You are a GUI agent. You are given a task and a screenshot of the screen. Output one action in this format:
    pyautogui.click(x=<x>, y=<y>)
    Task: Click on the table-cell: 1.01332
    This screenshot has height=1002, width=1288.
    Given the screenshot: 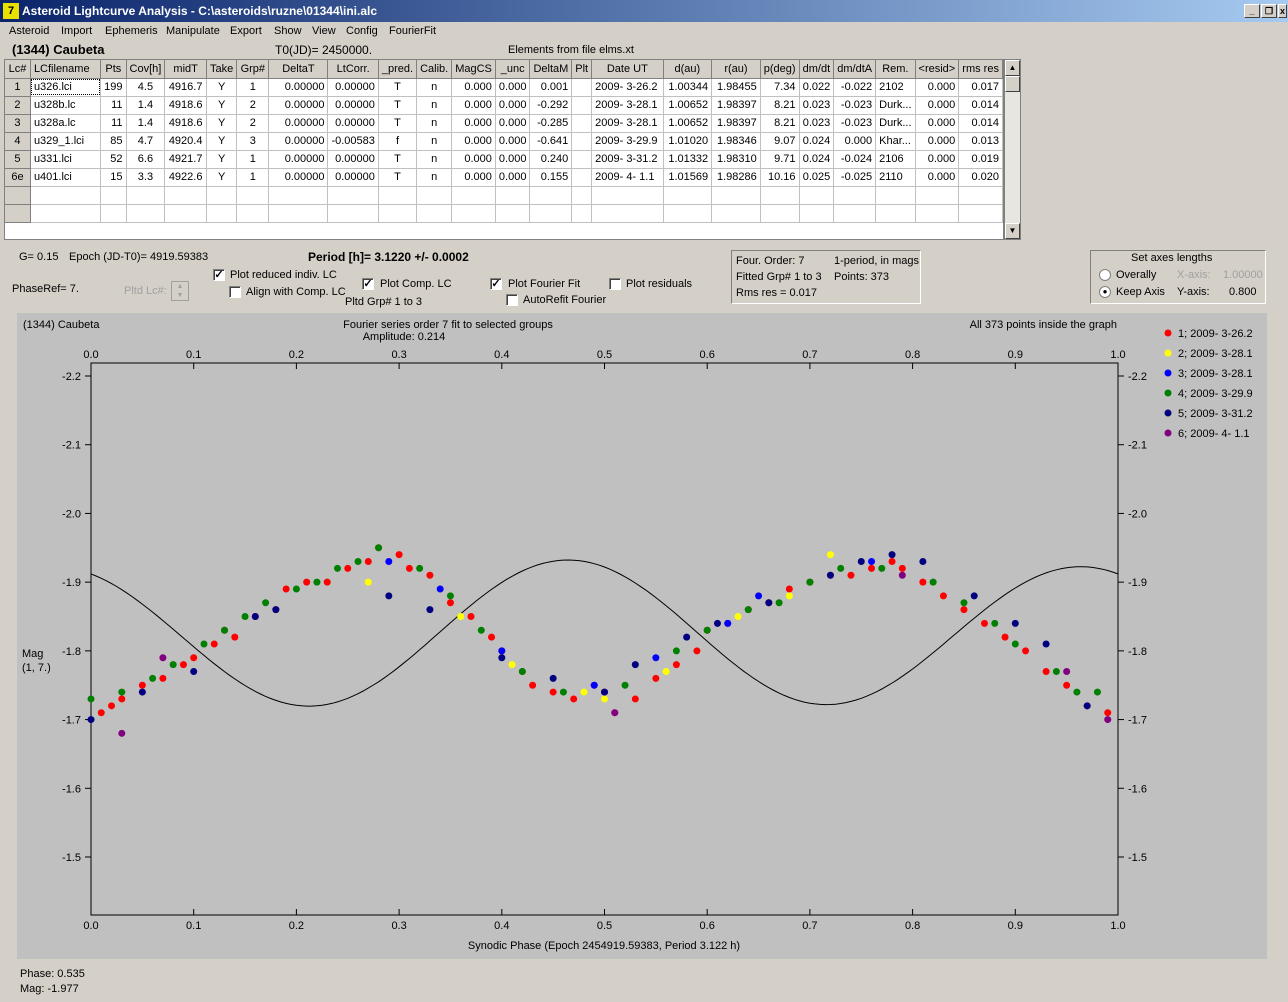 What is the action you would take?
    pyautogui.click(x=688, y=159)
    